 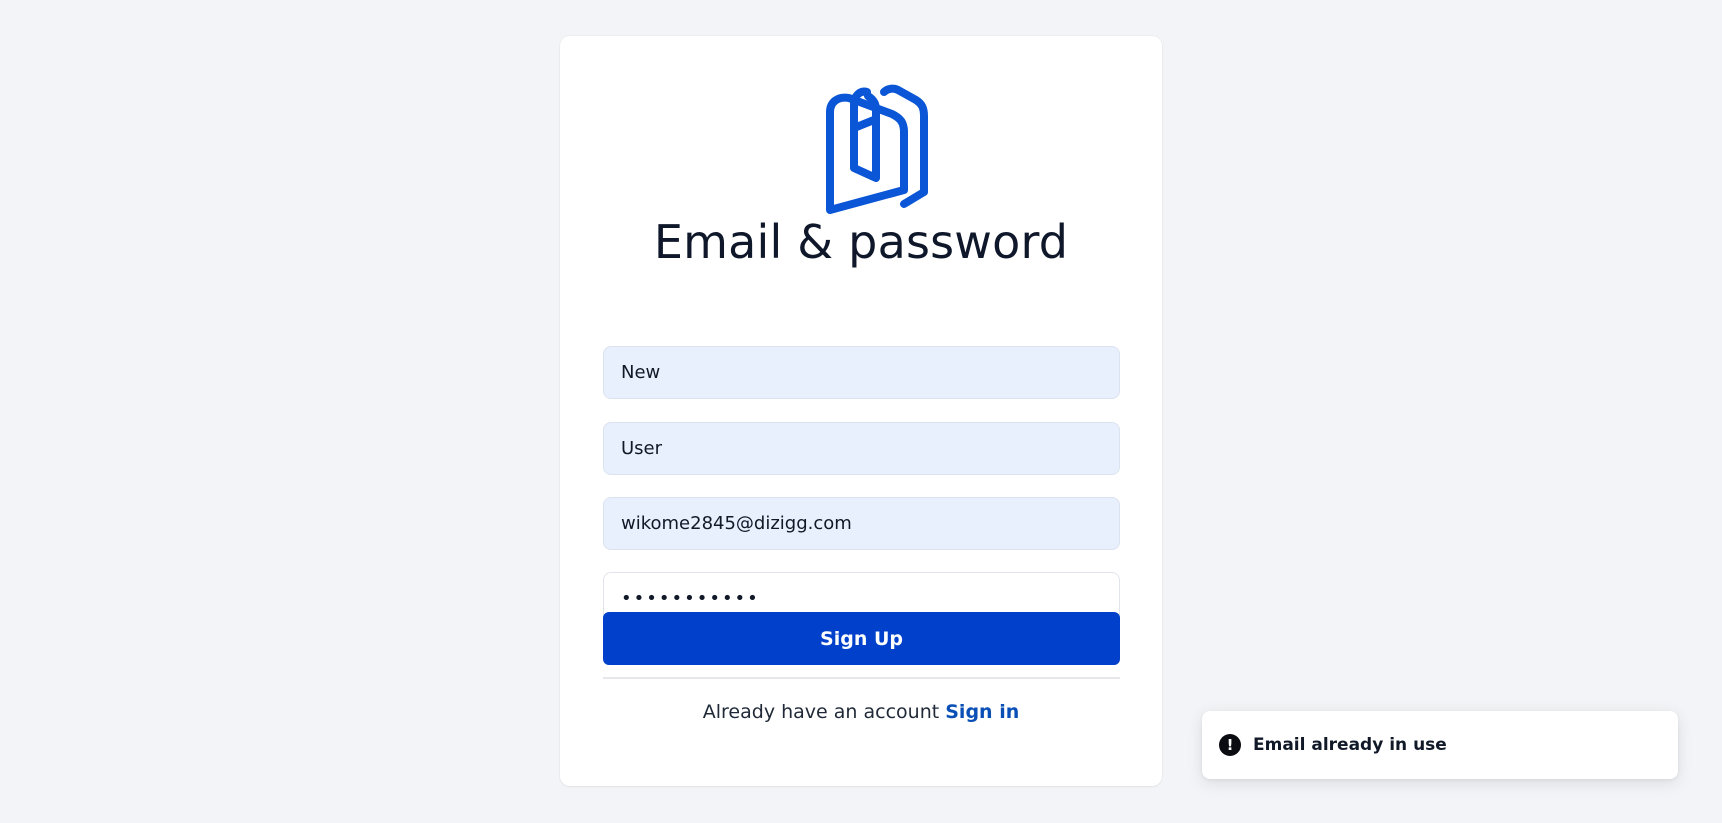 I want to click on email-input: wikome2845@dizigg.com, so click(x=861, y=523).